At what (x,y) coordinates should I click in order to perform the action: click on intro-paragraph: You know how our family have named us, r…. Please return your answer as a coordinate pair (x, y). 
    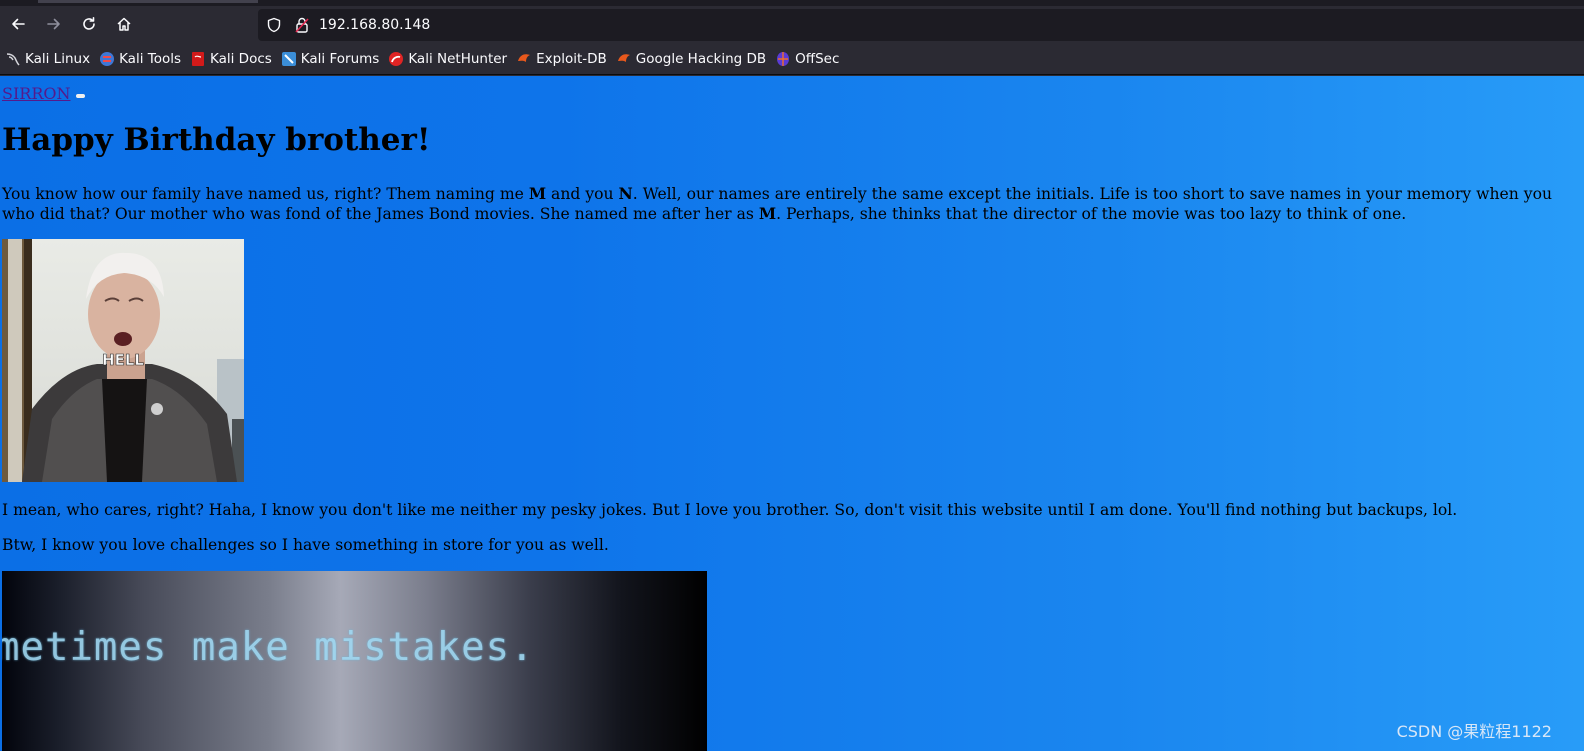
    Looking at the image, I should click on (777, 203).